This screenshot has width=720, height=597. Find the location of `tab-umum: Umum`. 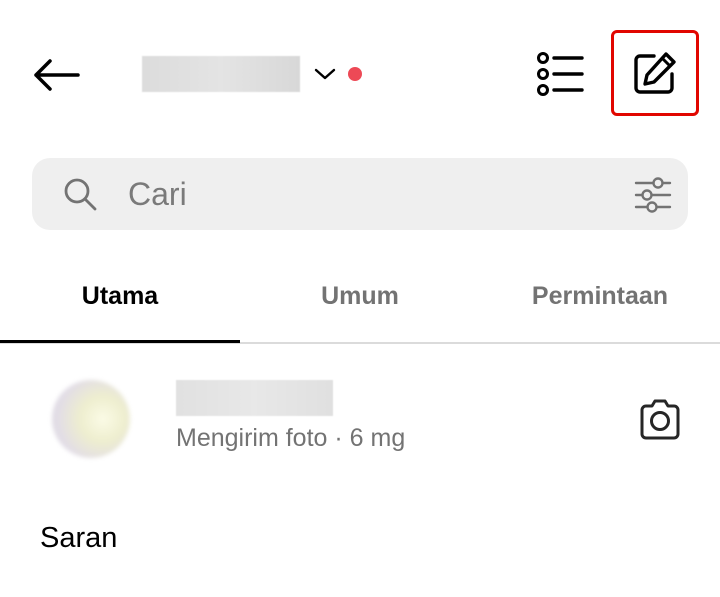

tab-umum: Umum is located at coordinates (360, 302).